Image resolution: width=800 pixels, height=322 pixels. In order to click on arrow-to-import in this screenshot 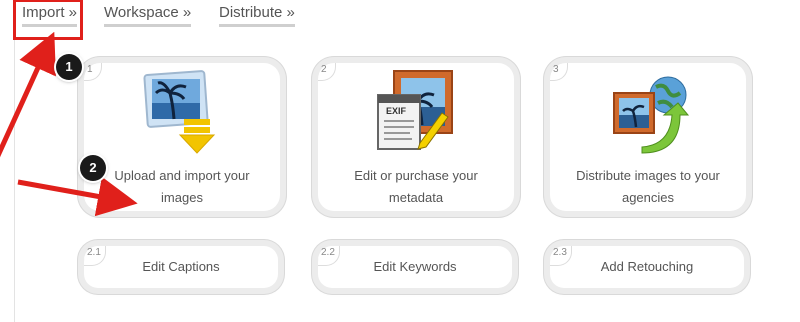, I will do `click(28, 94)`.